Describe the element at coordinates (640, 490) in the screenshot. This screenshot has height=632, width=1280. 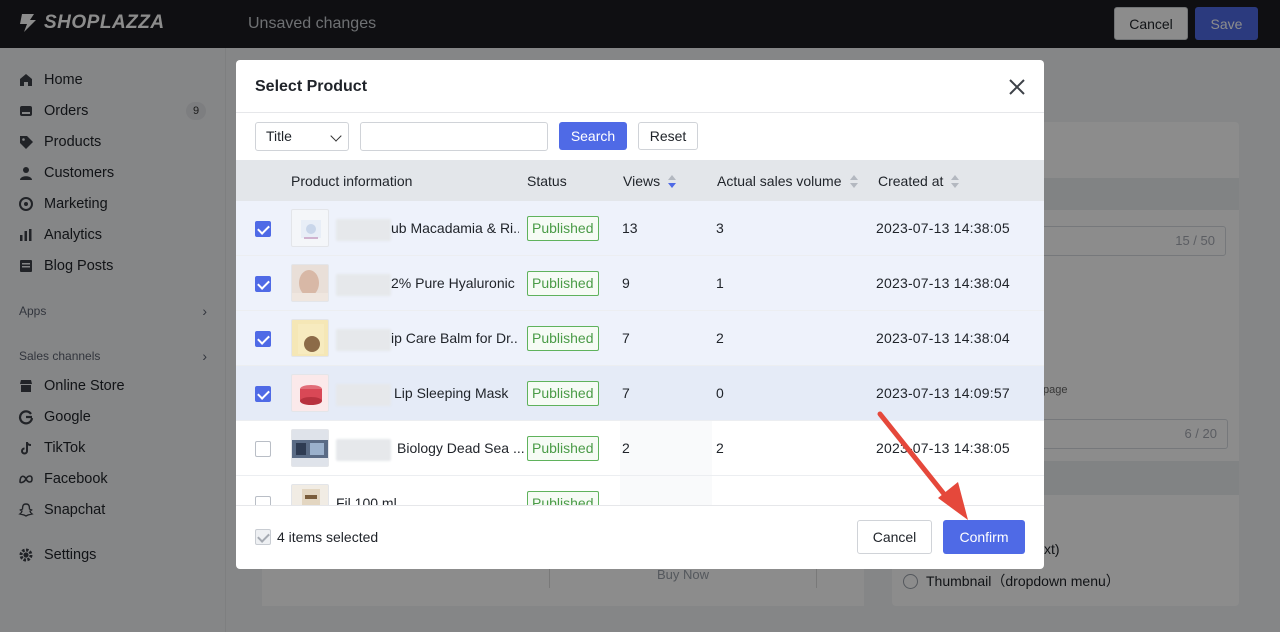
I see `table-row: Fil 100 ml Published` at that location.